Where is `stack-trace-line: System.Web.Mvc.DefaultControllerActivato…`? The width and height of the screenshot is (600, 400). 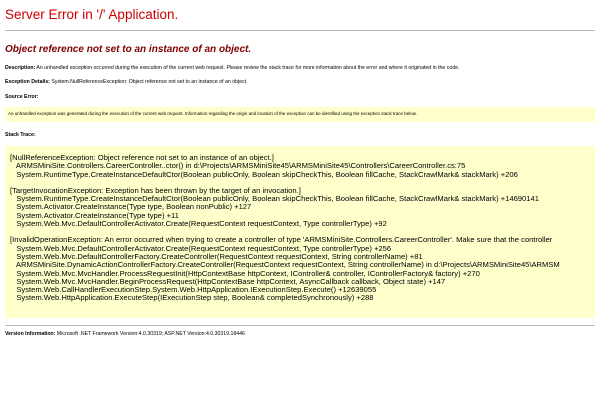 stack-trace-line: System.Web.Mvc.DefaultControllerActivato… is located at coordinates (198, 224).